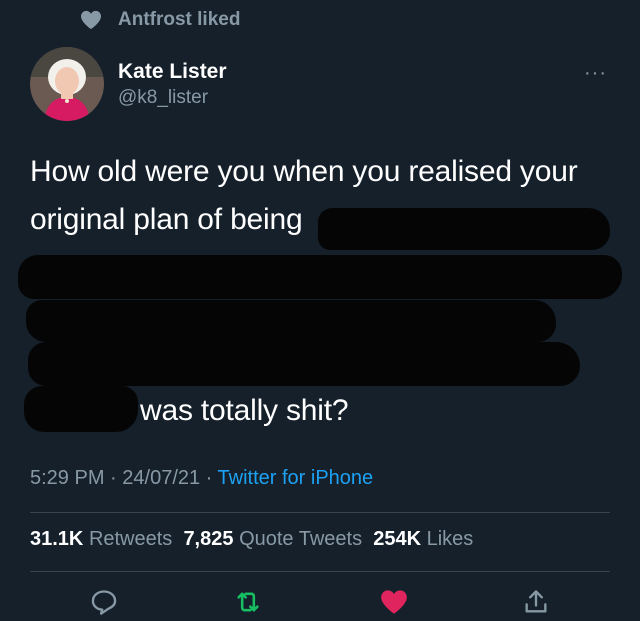 The height and width of the screenshot is (621, 640). Describe the element at coordinates (423, 539) in the screenshot. I see `likes-stat: 254K Likes` at that location.